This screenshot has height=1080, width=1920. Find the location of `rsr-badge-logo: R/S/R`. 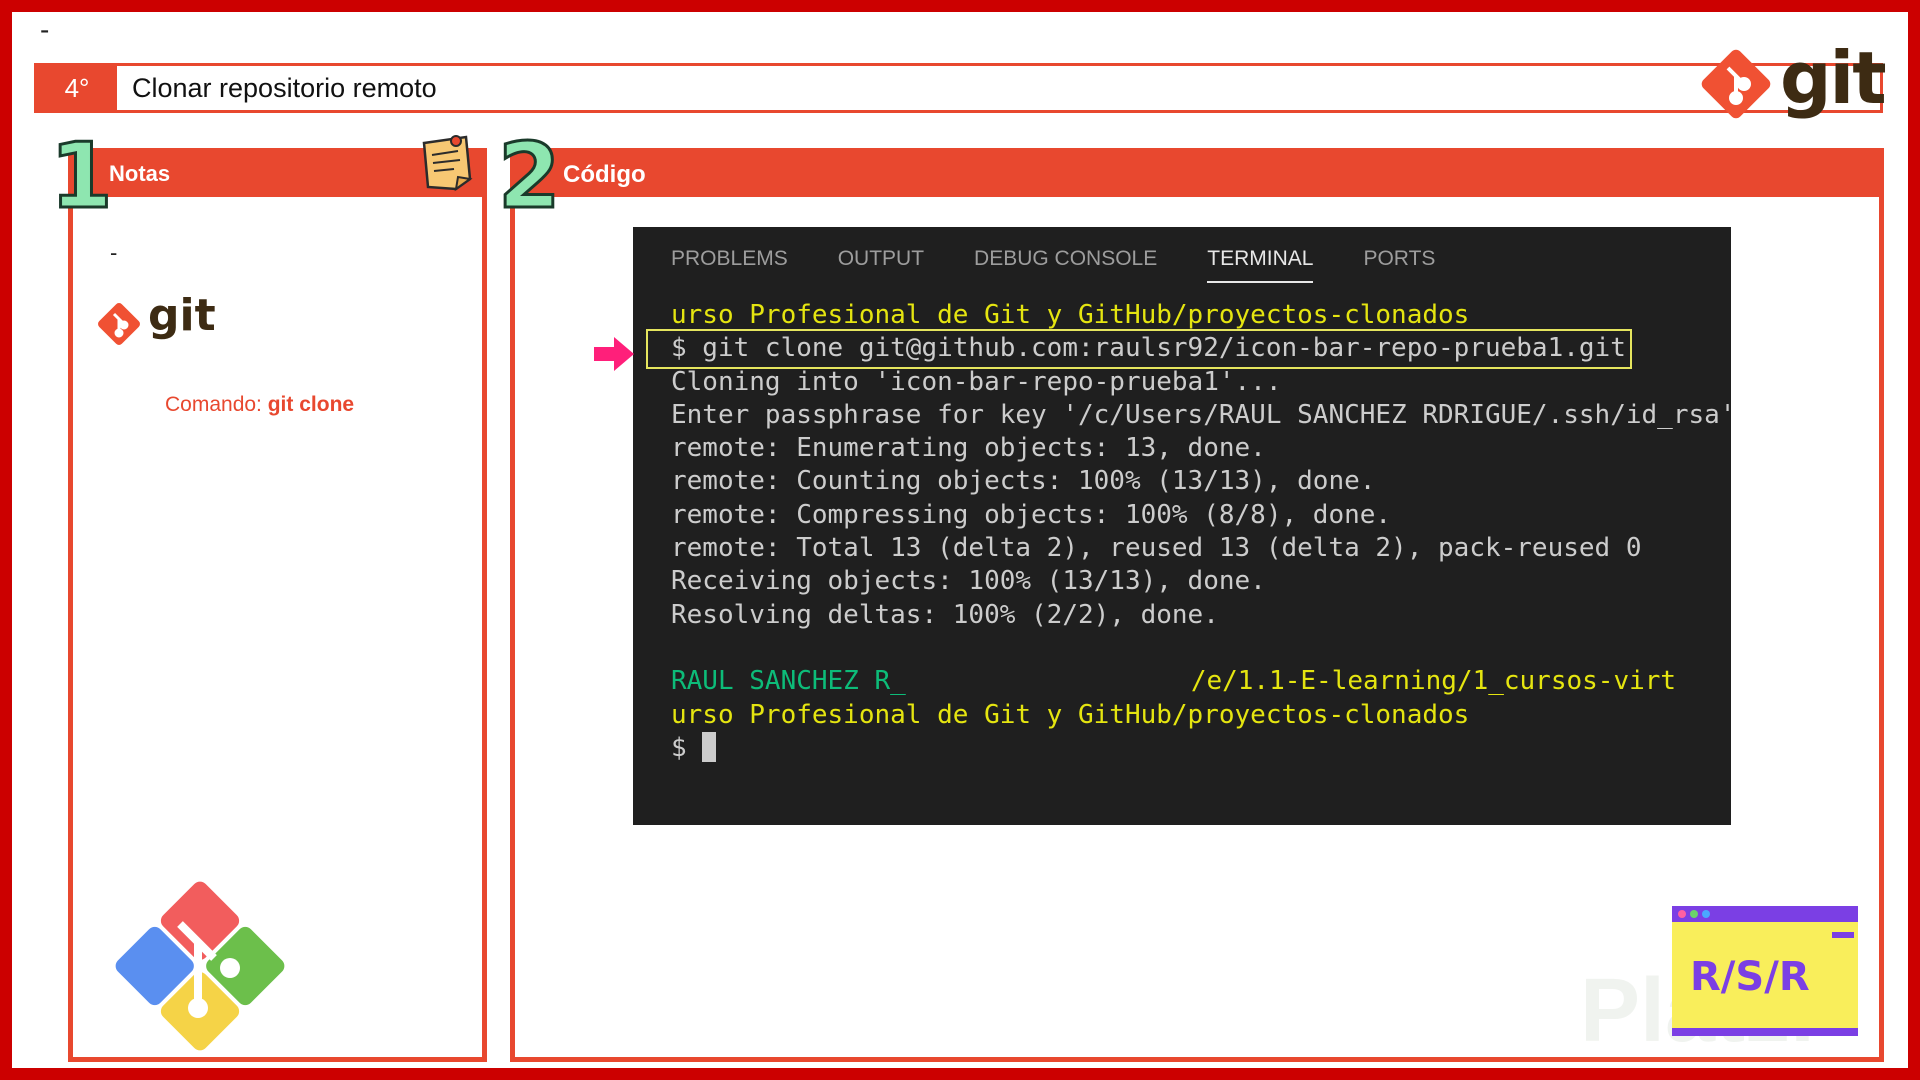

rsr-badge-logo: R/S/R is located at coordinates (1765, 971).